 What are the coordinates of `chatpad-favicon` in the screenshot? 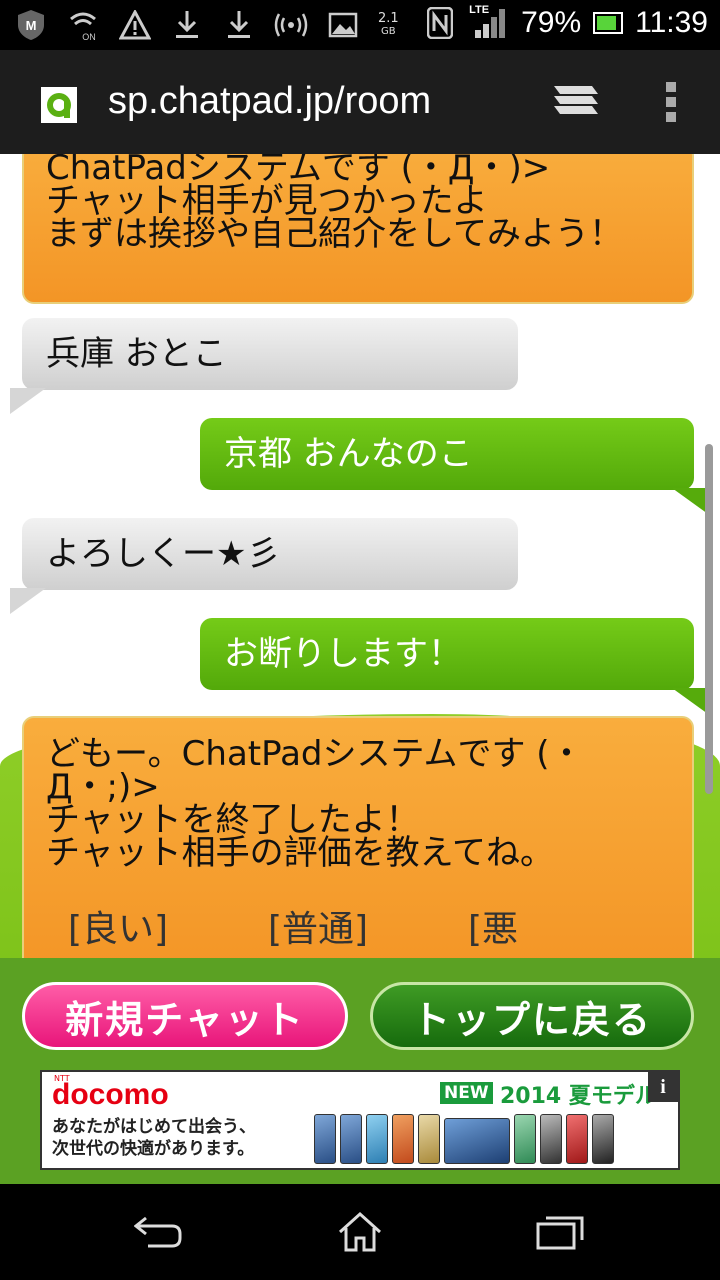 It's located at (59, 107).